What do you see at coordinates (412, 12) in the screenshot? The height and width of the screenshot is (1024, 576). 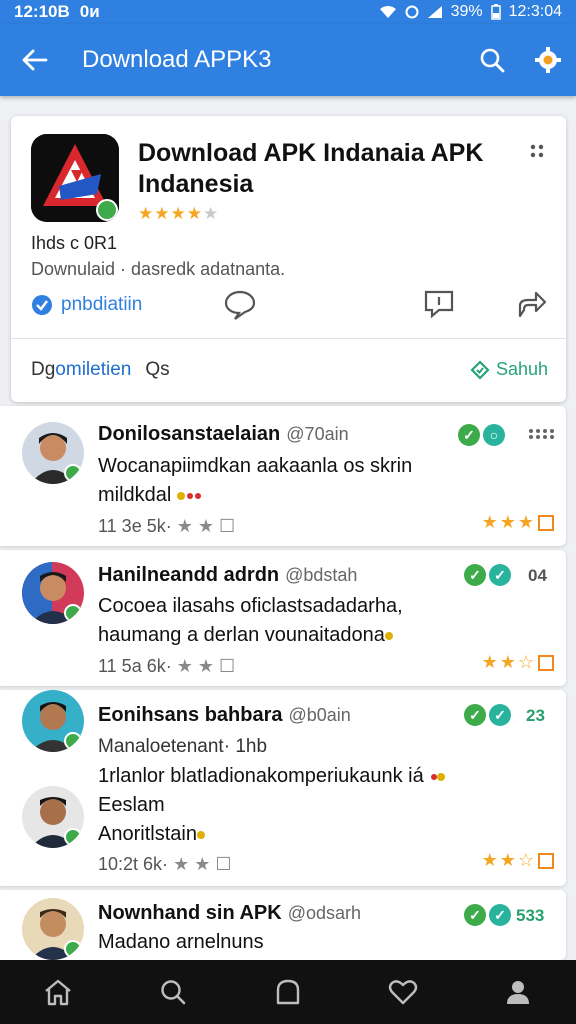 I see `alarm-icon` at bounding box center [412, 12].